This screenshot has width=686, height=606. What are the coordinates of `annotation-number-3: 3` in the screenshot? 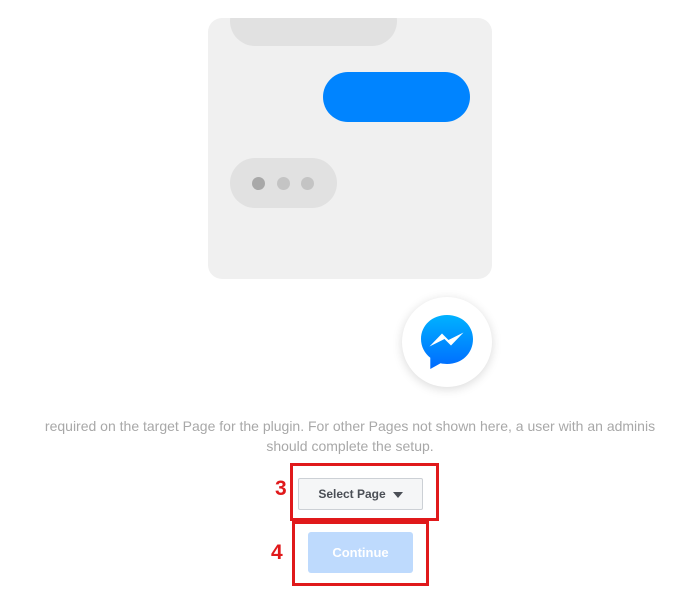 It's located at (281, 488).